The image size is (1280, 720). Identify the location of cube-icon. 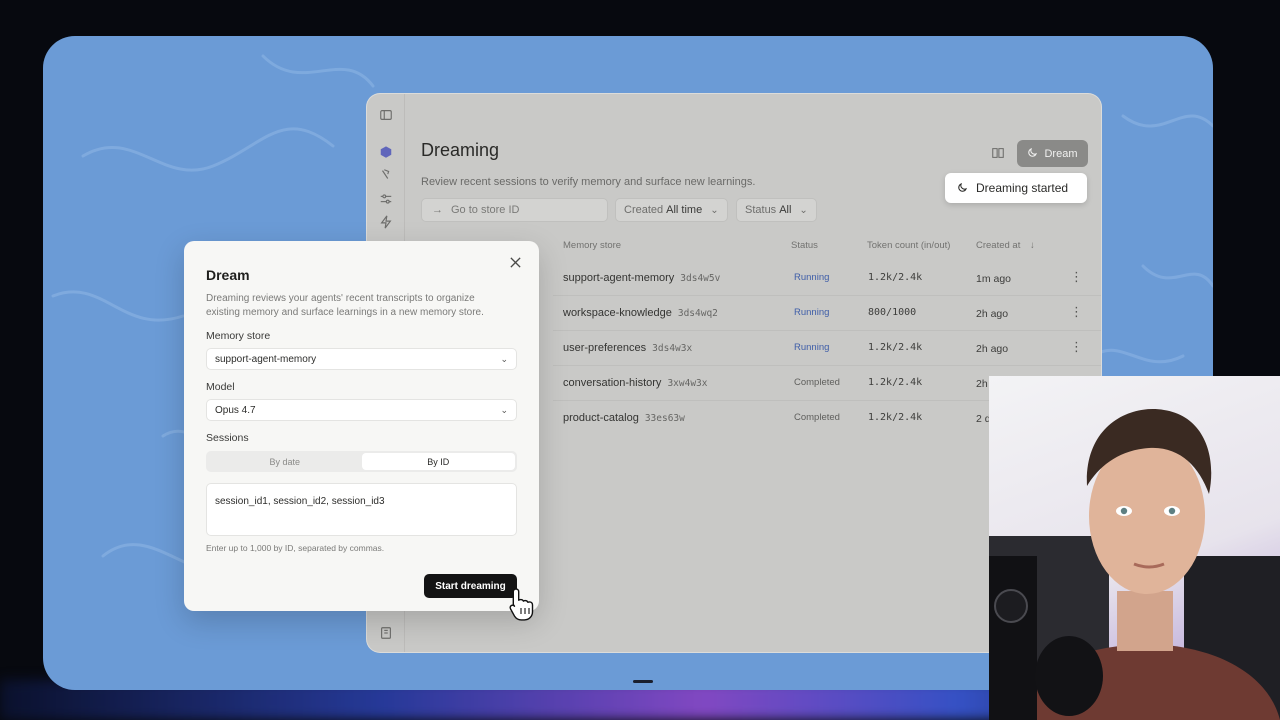
(386, 152).